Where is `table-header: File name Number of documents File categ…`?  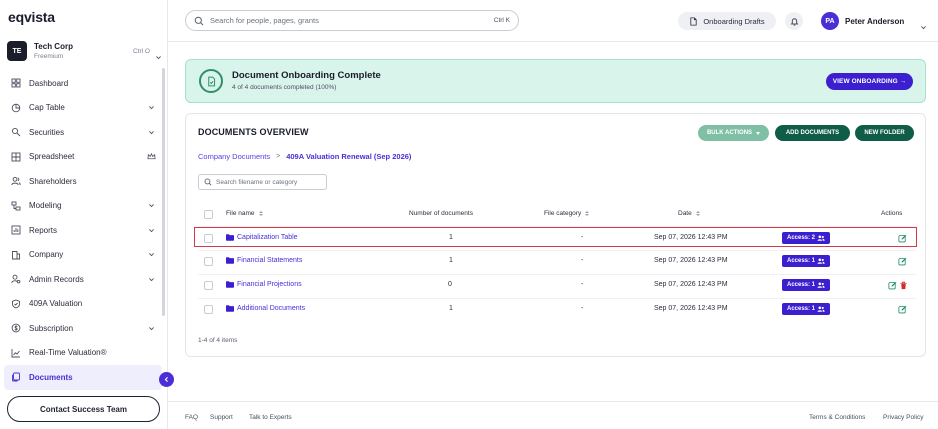 table-header: File name Number of documents File categ… is located at coordinates (557, 214).